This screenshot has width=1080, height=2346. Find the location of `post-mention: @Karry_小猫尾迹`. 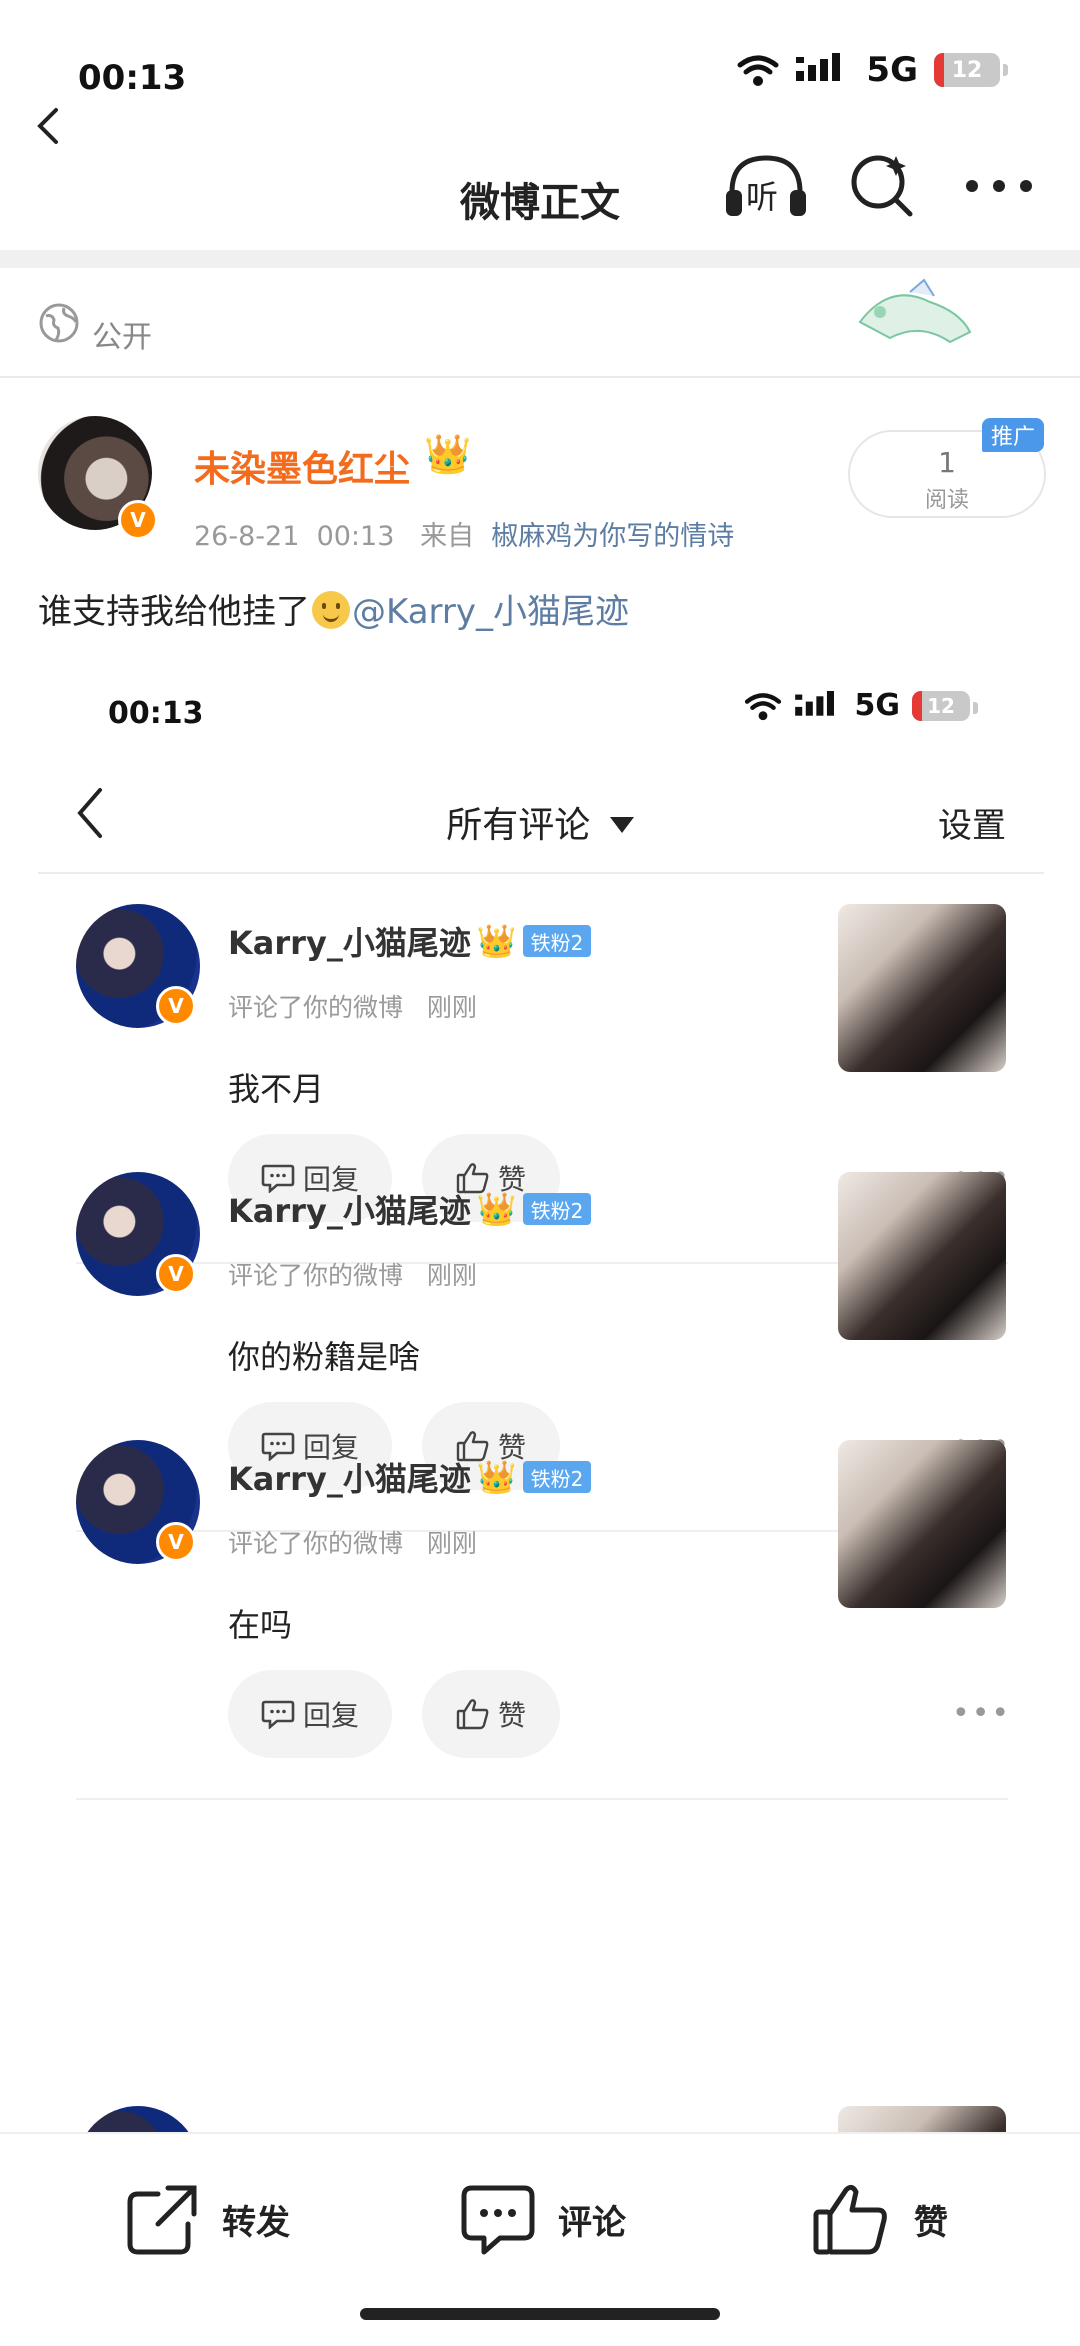

post-mention: @Karry_小猫尾迹 is located at coordinates (490, 612).